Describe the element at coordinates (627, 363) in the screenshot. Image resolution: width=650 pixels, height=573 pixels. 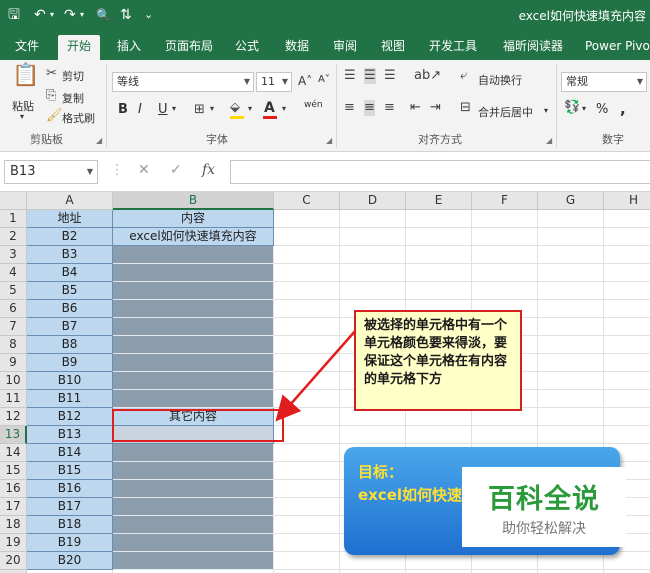
I see `cell-h9` at that location.